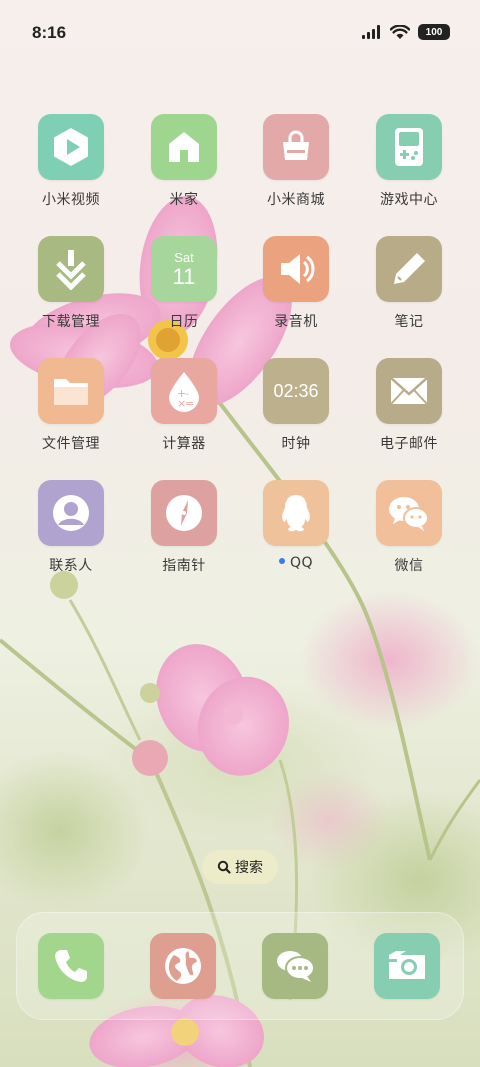 This screenshot has width=480, height=1067. I want to click on app-label: 文件管理, so click(71, 444).